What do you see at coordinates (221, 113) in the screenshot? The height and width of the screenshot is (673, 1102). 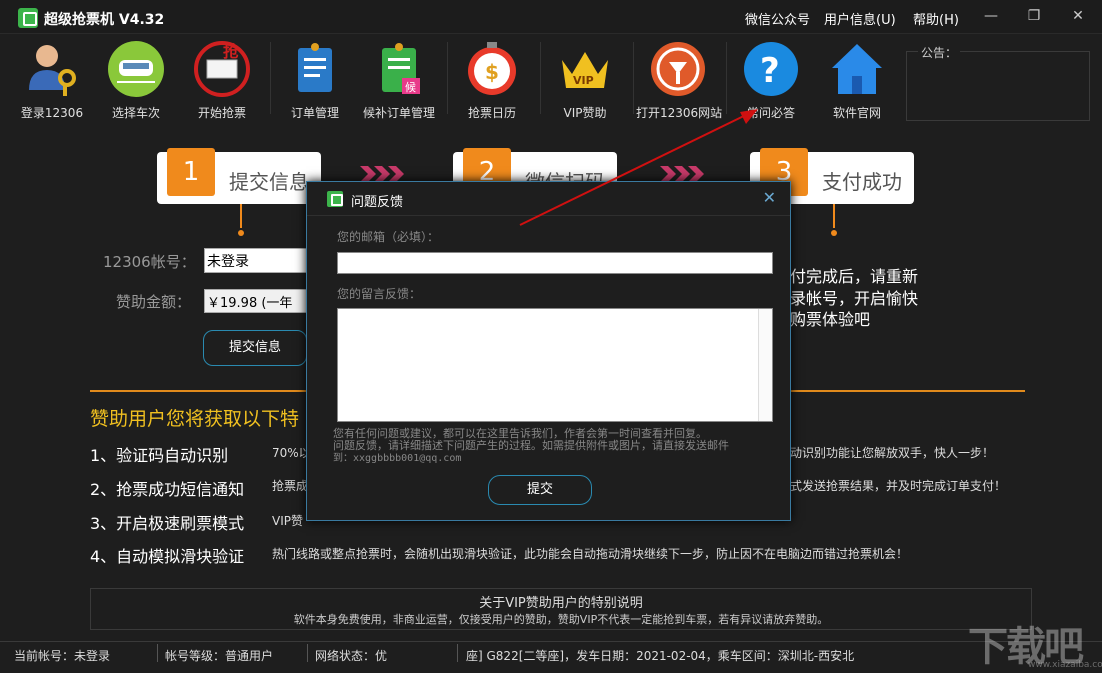 I see `toolbar-label: 开始抢票` at bounding box center [221, 113].